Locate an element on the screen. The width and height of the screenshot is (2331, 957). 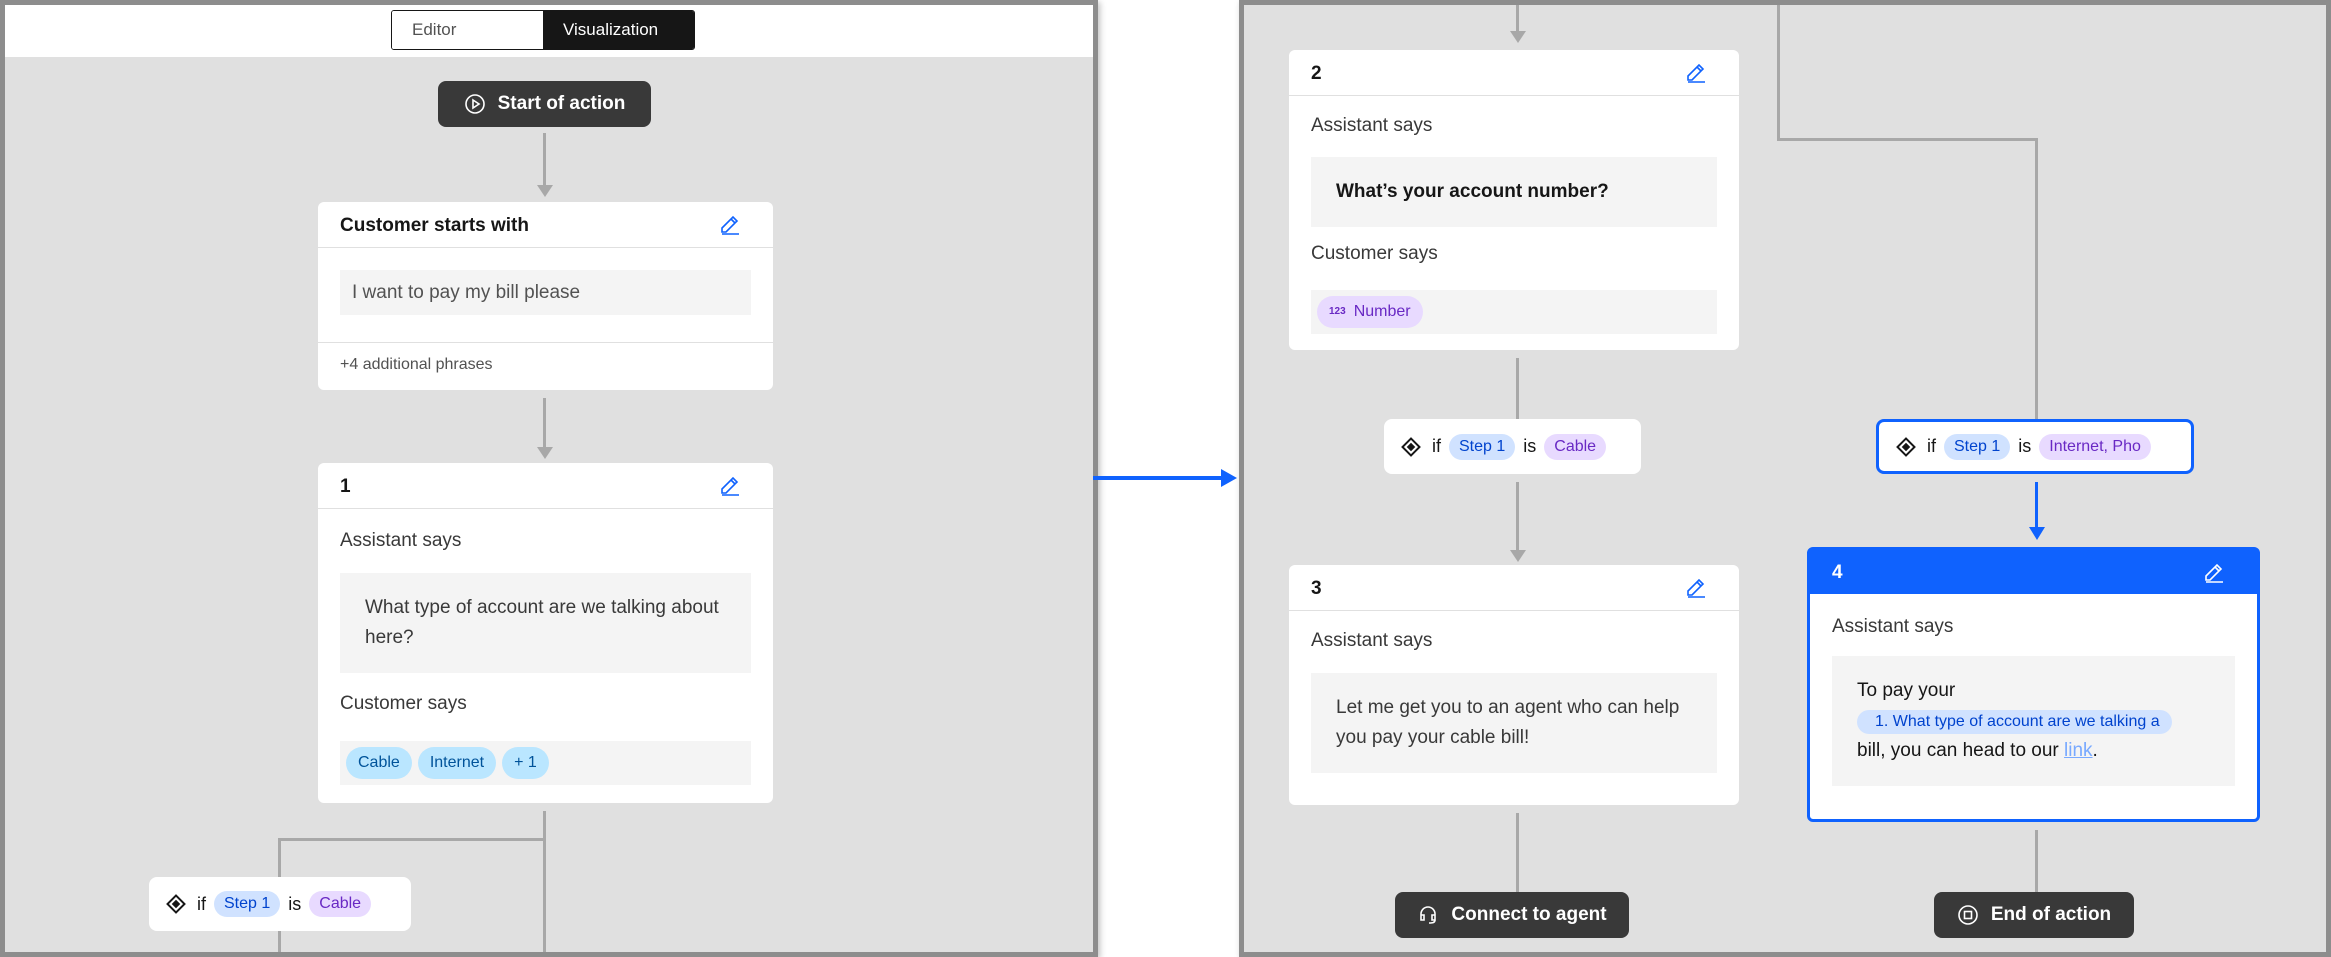
message-text: bill, you can head to our is located at coordinates (1958, 750).